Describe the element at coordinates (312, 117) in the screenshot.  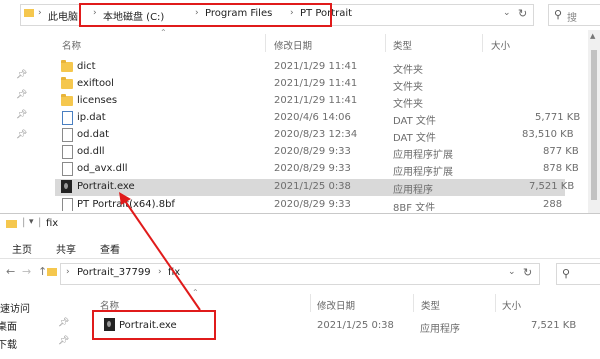
I see `file-date: 2020/4/6 14:06` at that location.